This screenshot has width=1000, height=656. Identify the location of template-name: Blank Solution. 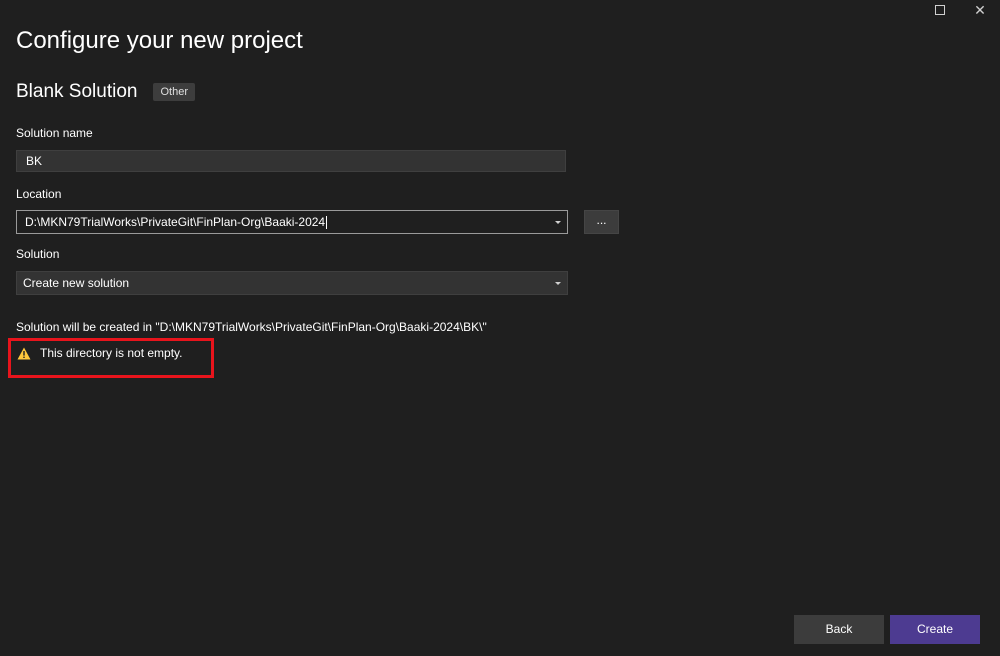
(77, 91).